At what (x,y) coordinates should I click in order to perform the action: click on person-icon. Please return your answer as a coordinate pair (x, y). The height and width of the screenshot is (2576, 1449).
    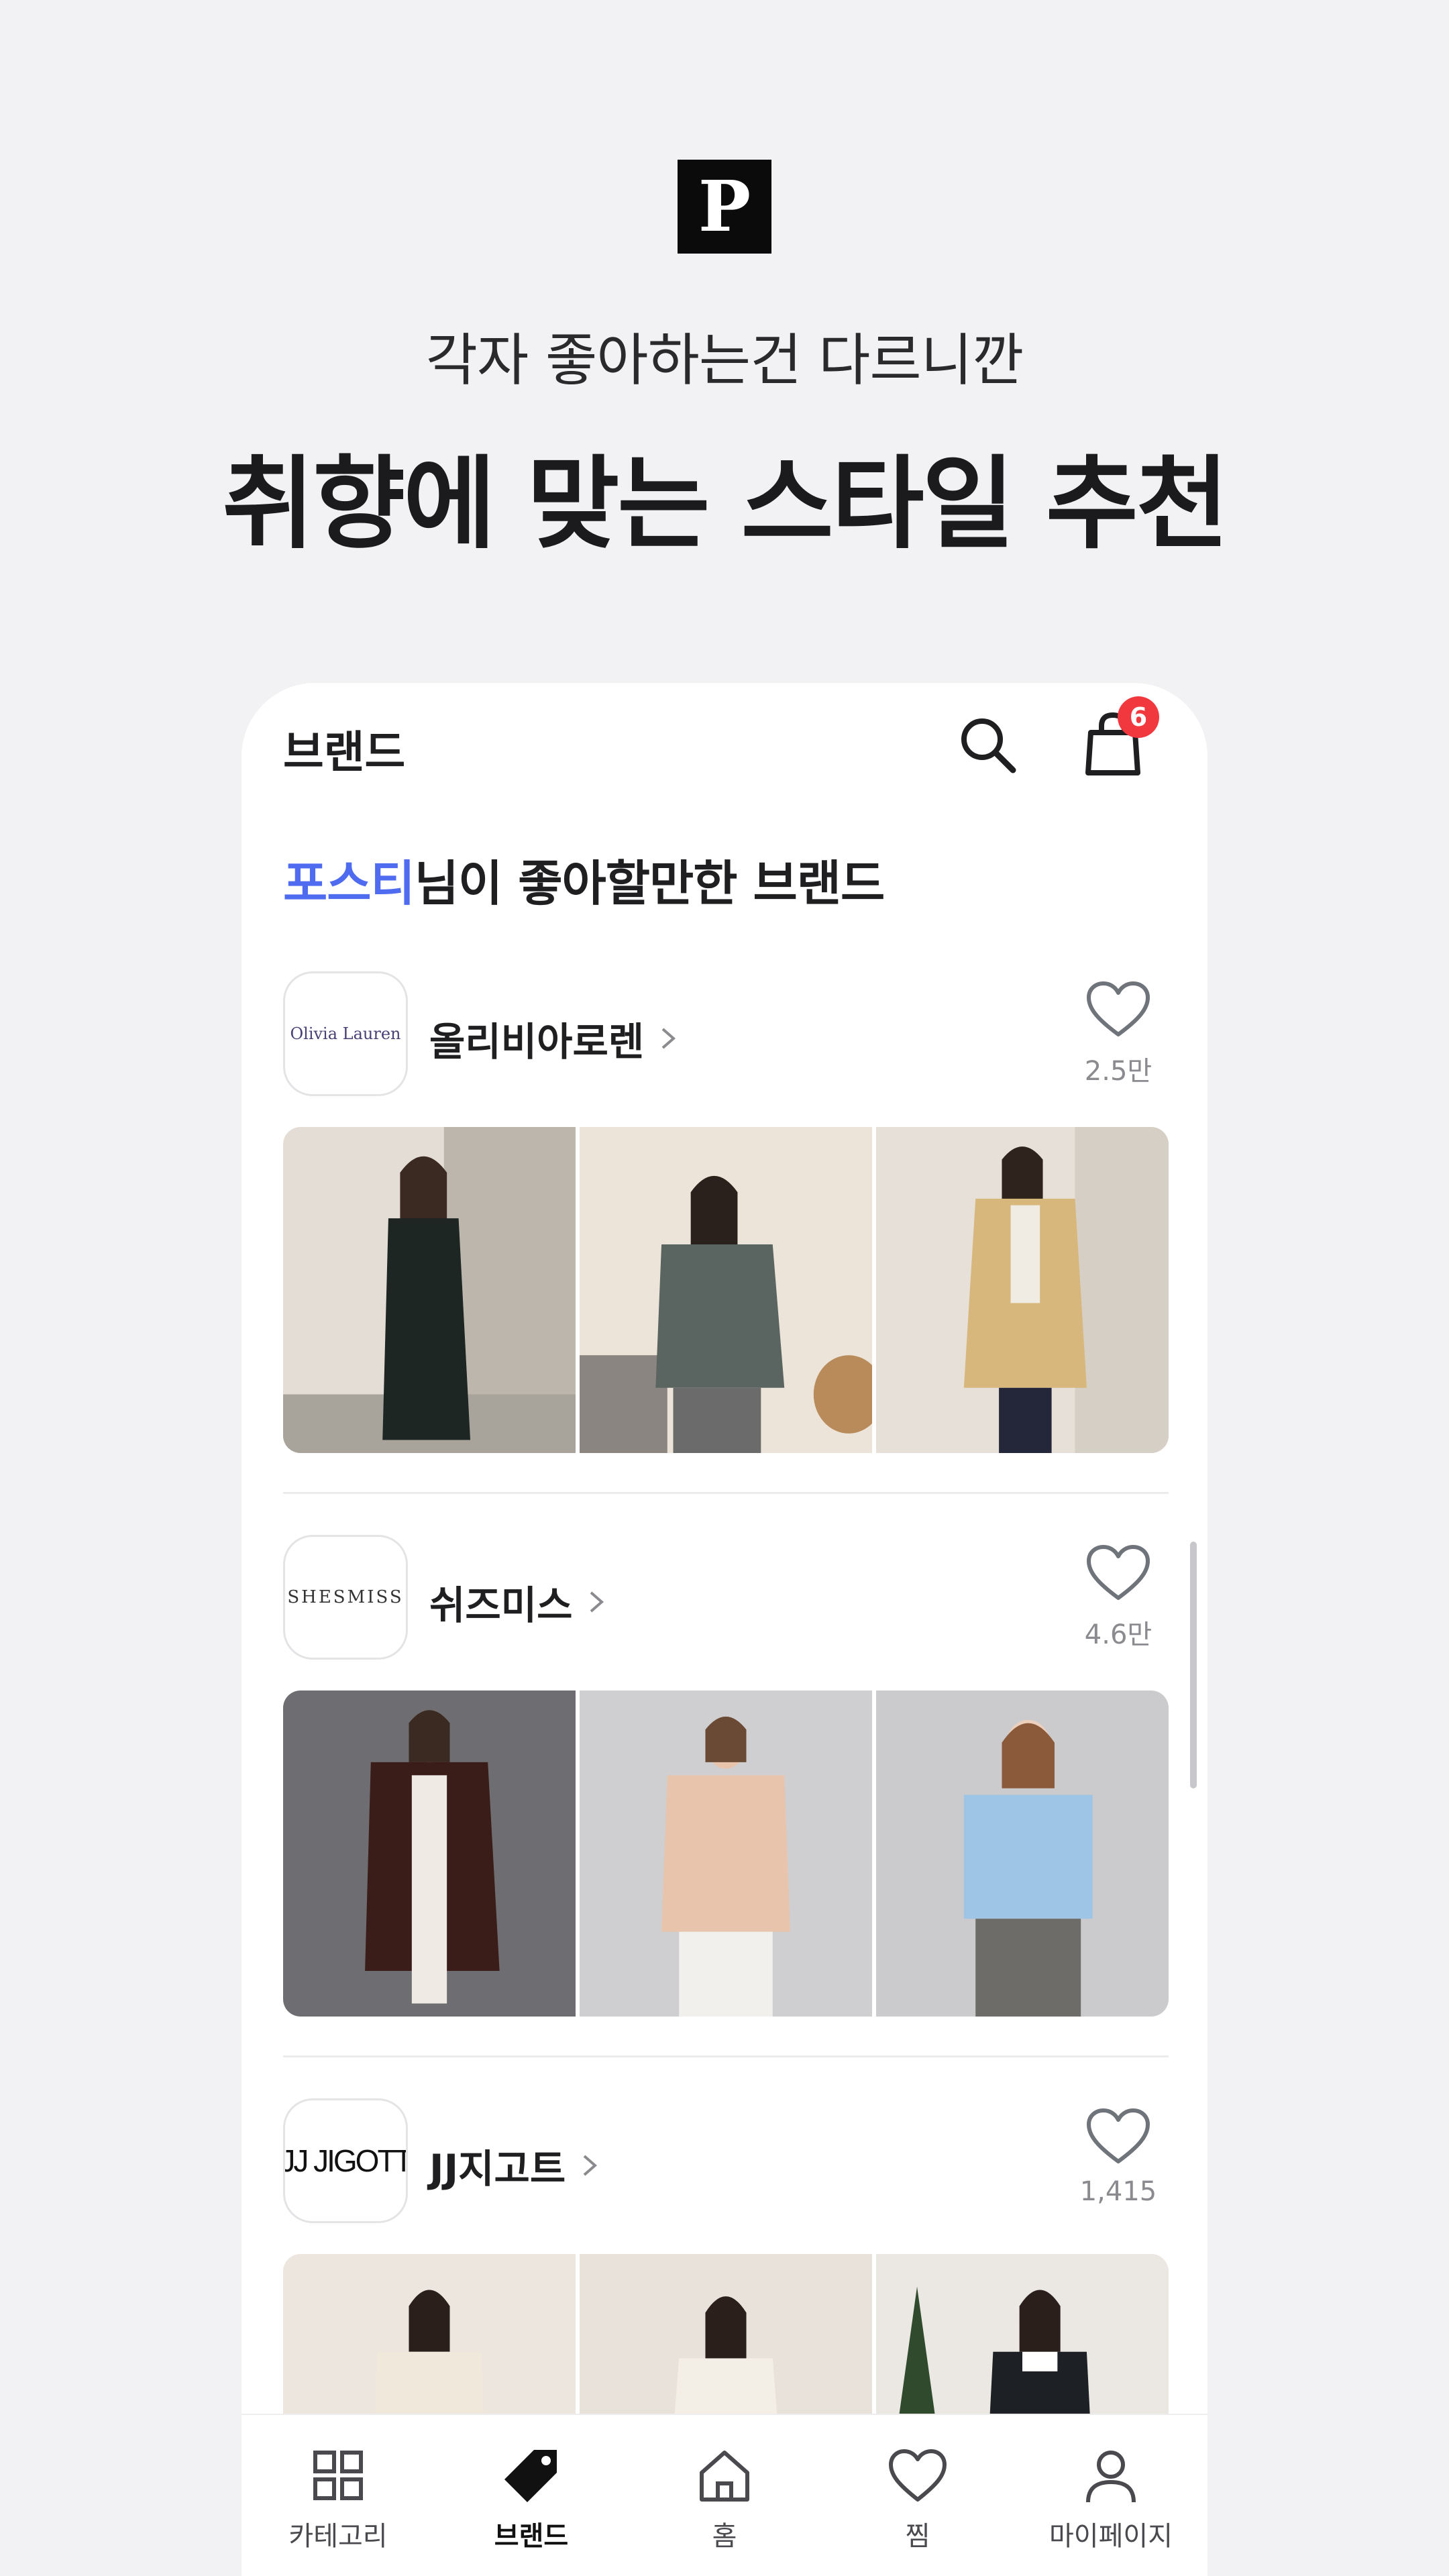
    Looking at the image, I should click on (1111, 2477).